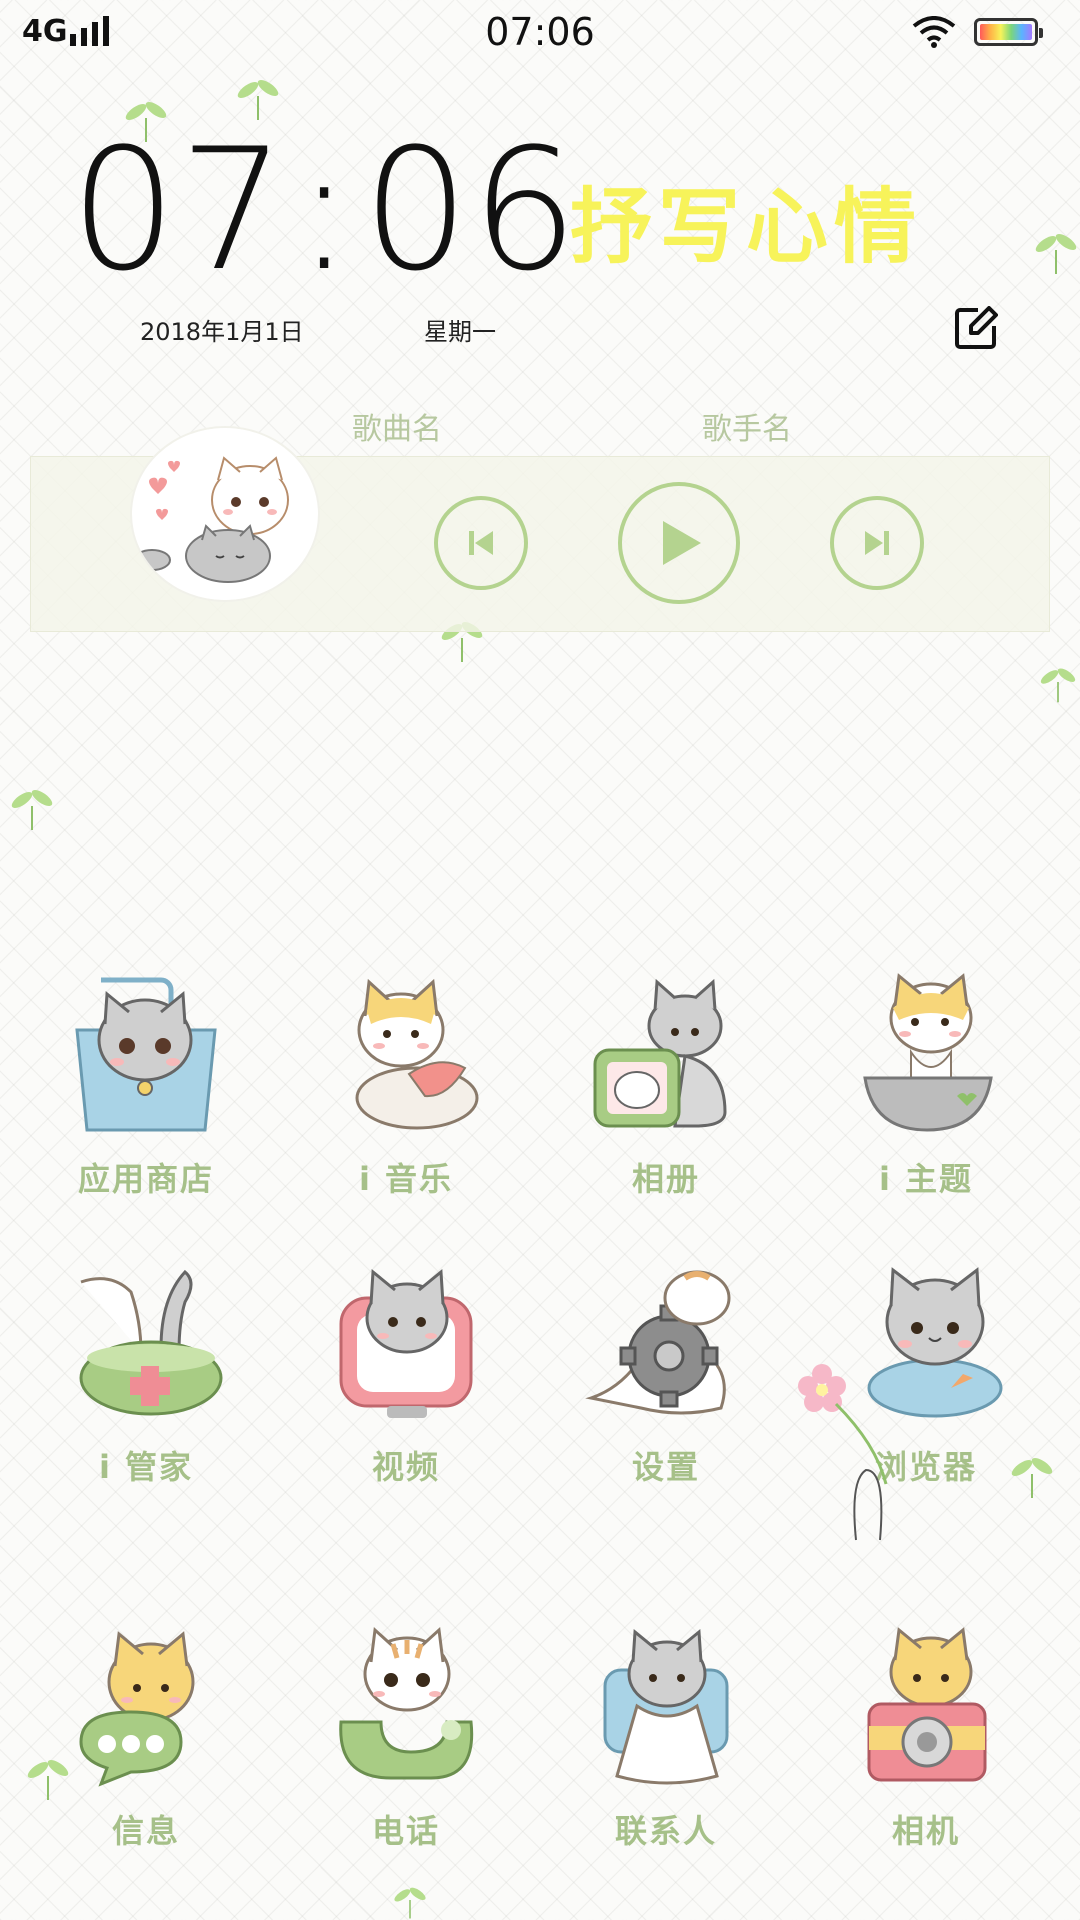  I want to click on app-label: 视频, so click(405, 1467).